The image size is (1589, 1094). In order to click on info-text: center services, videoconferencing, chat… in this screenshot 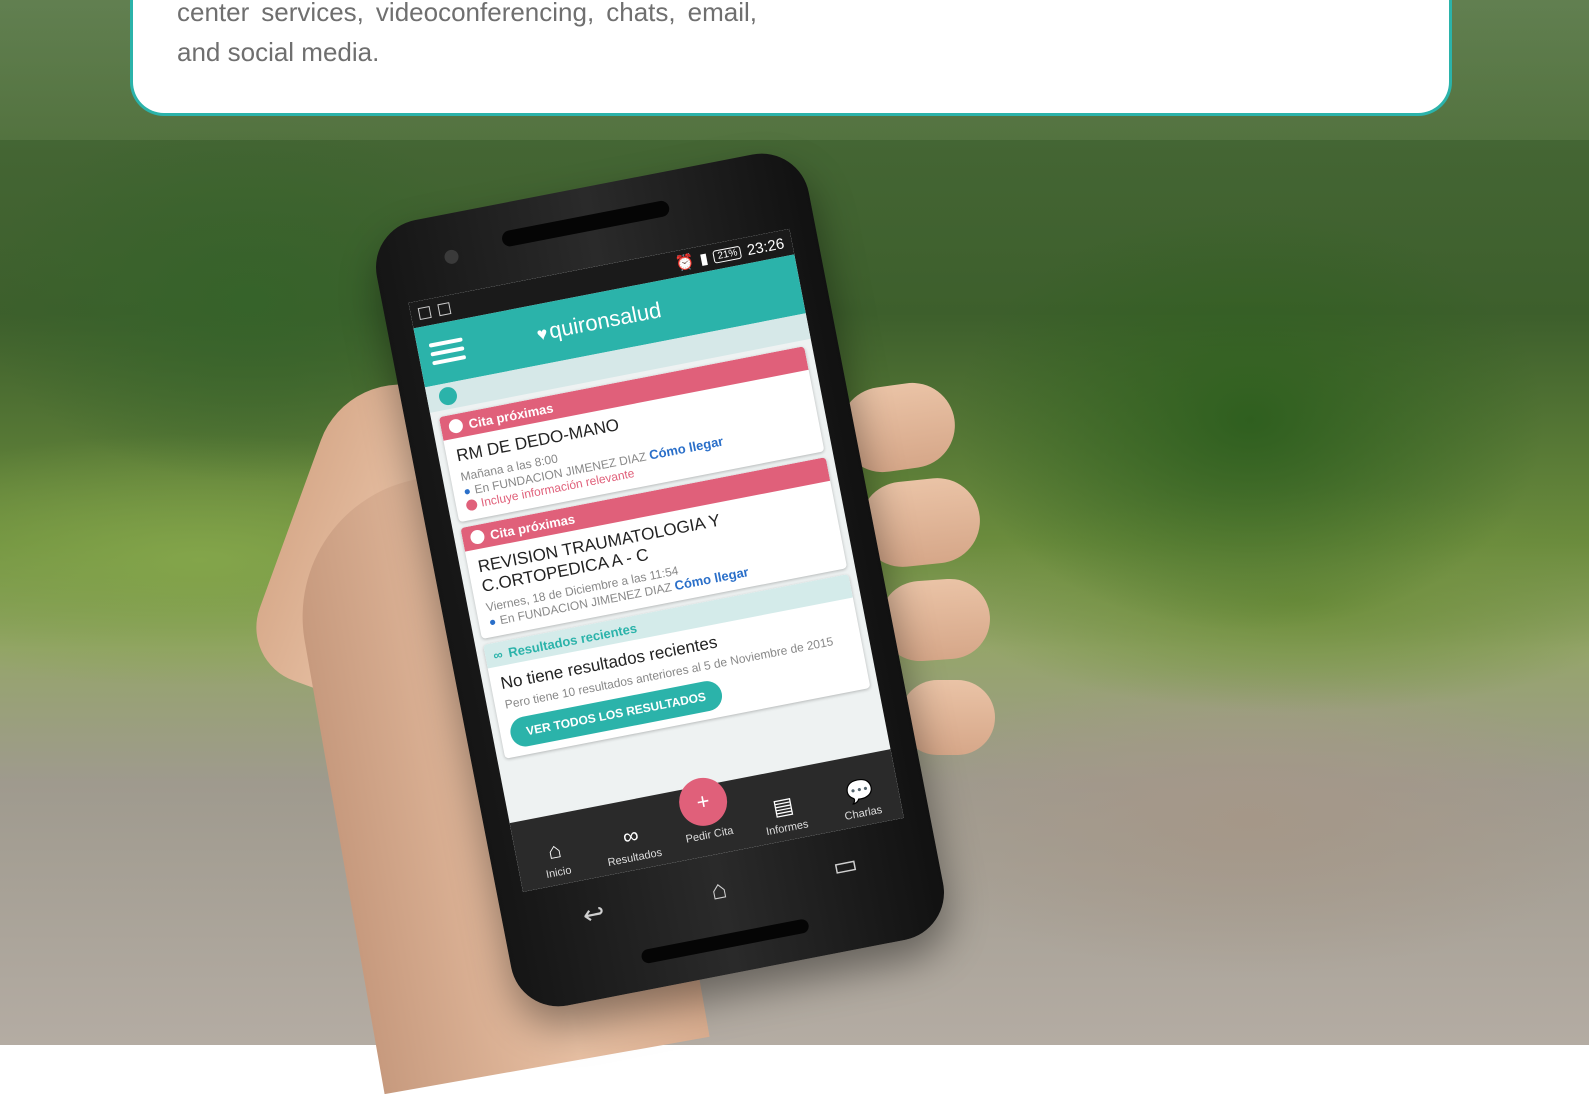, I will do `click(467, 33)`.